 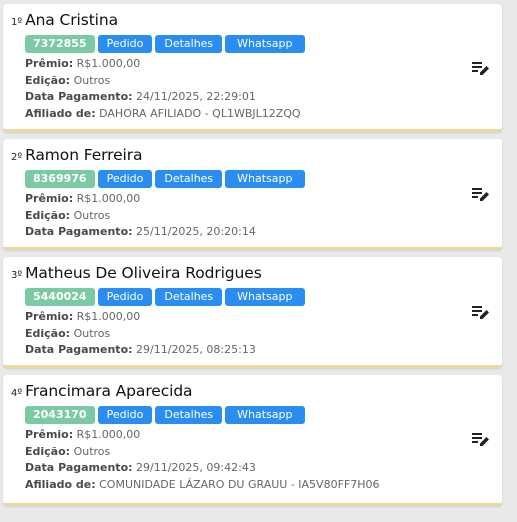 I want to click on winner-rank: 3º, so click(x=17, y=275).